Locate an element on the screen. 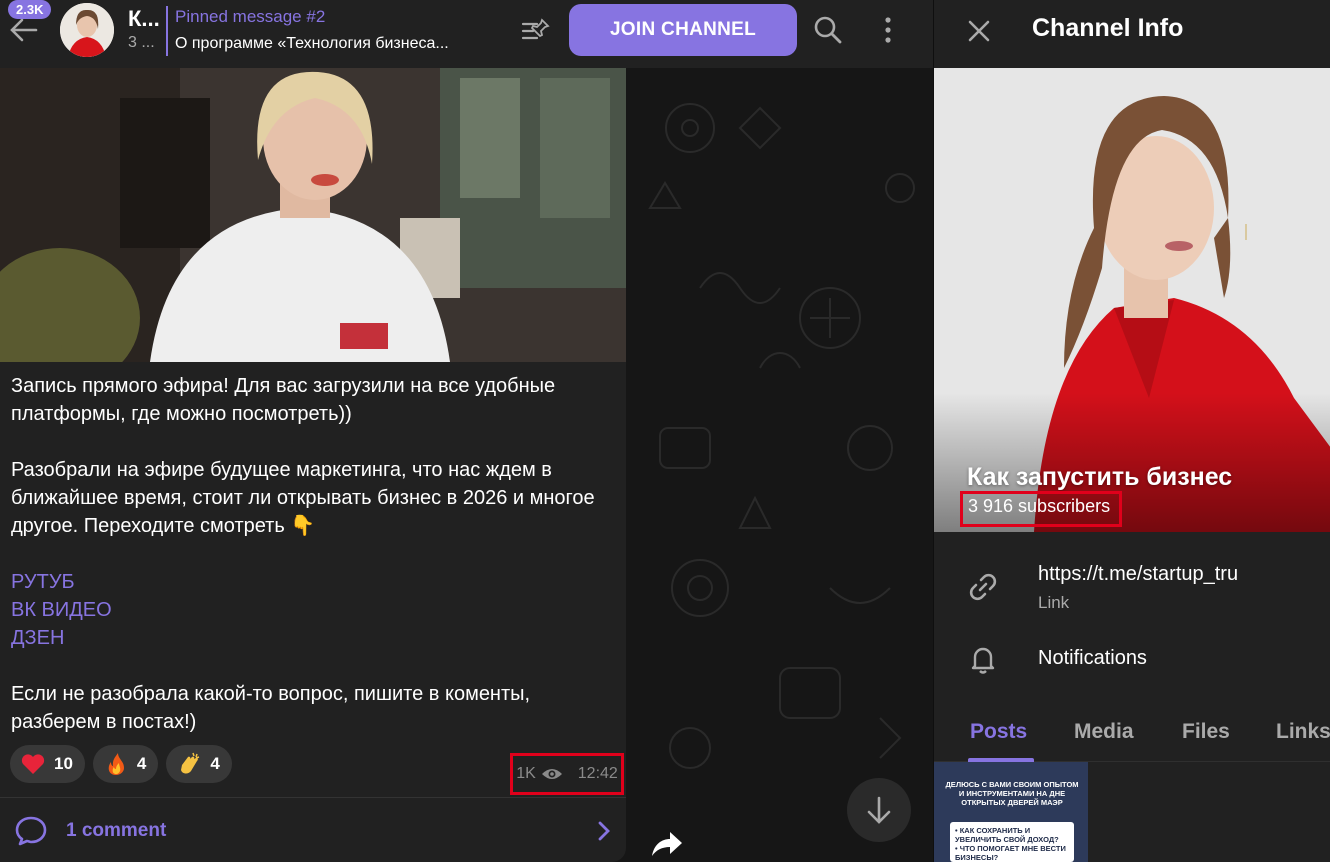  message-time: 12:42 is located at coordinates (597, 773).